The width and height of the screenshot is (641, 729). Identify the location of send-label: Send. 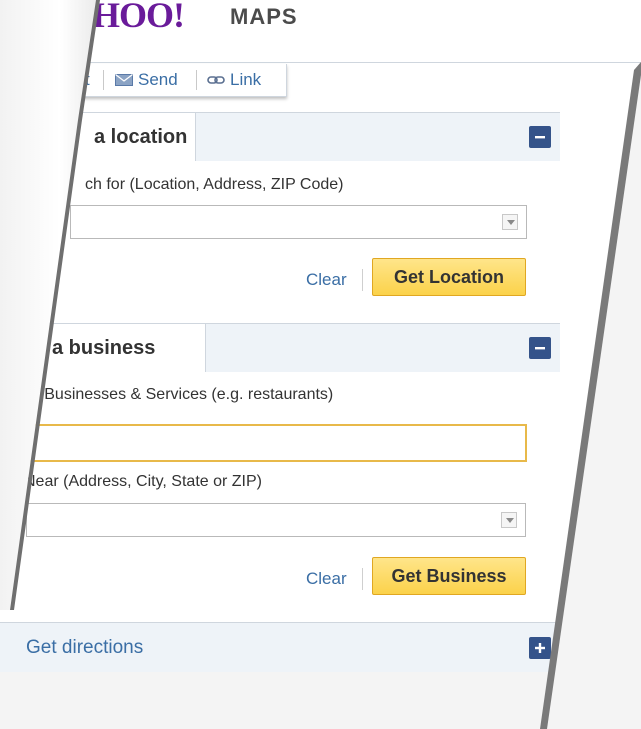
(158, 79).